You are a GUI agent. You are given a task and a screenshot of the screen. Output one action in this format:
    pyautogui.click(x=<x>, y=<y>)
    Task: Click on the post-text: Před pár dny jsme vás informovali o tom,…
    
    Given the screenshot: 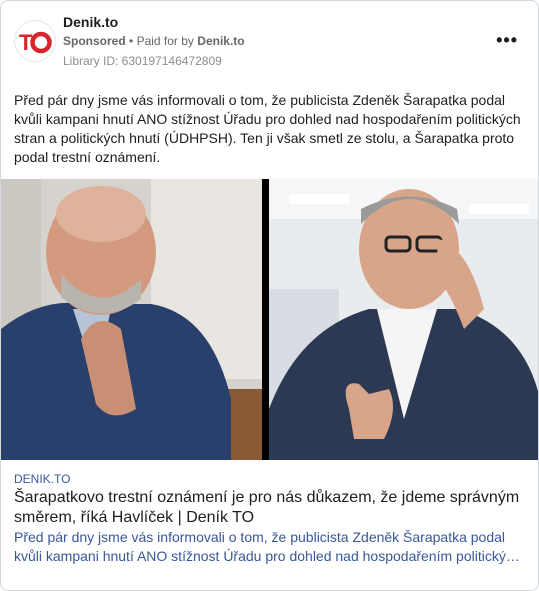 What is the action you would take?
    pyautogui.click(x=267, y=128)
    